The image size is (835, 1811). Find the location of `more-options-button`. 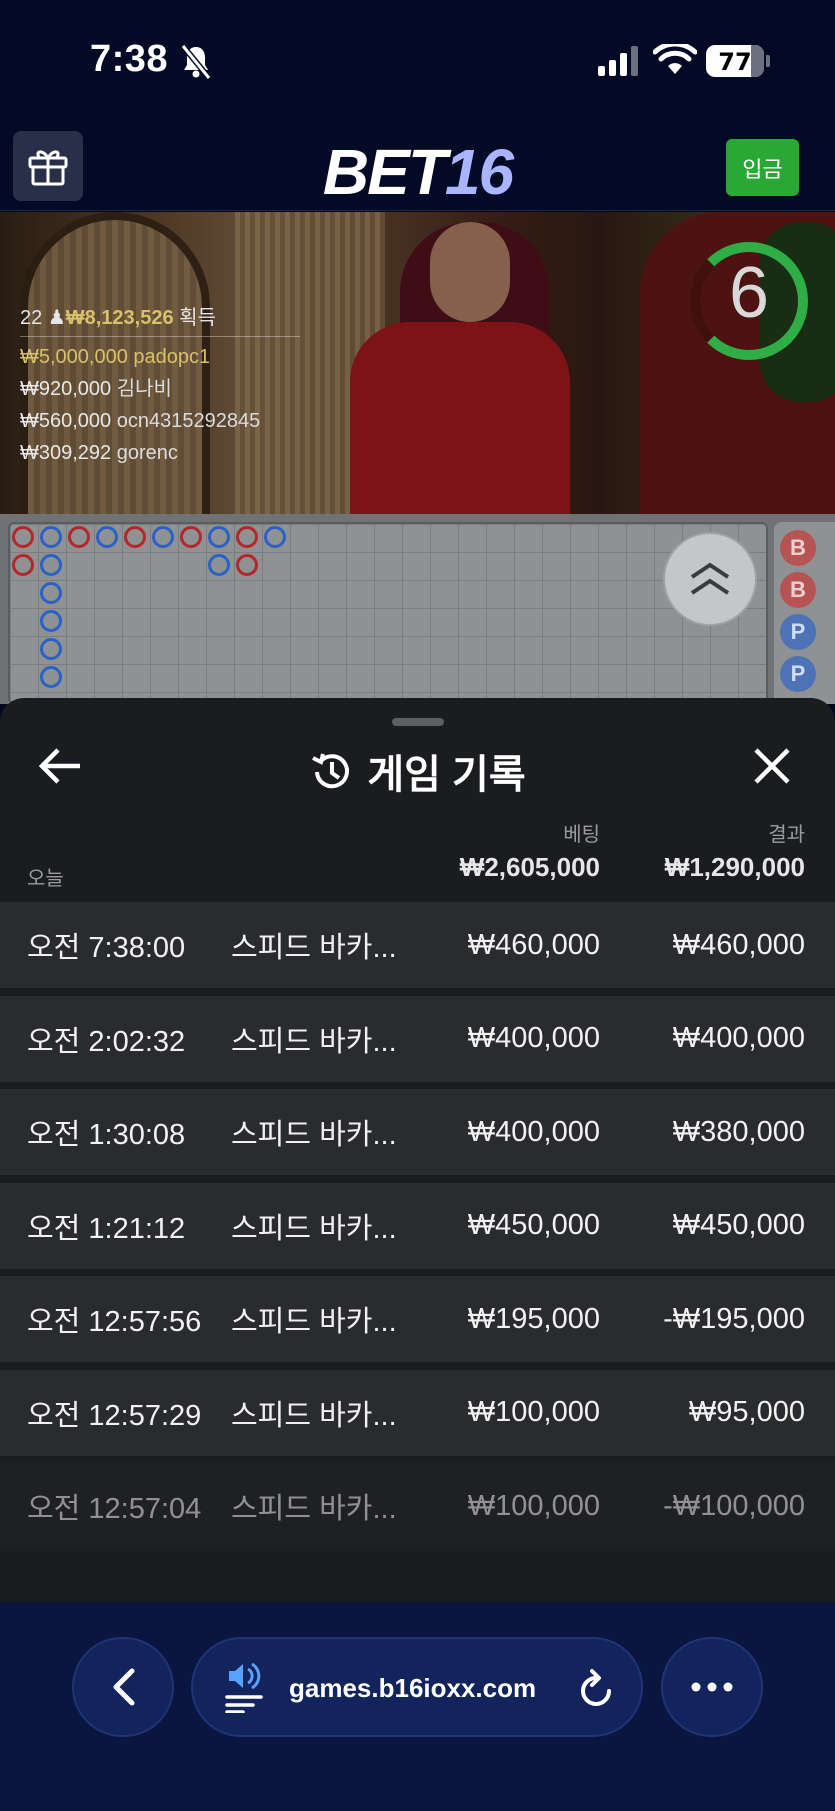

more-options-button is located at coordinates (712, 1687).